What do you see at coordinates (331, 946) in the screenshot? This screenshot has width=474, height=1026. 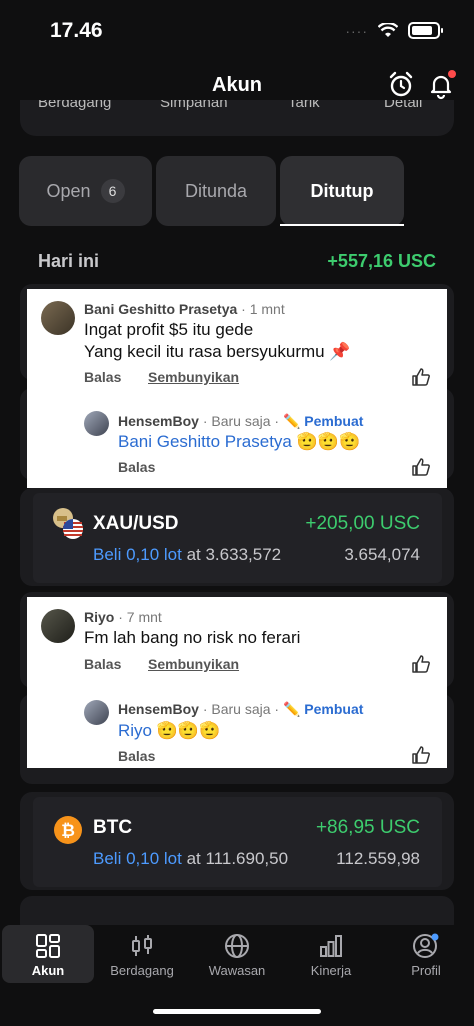 I see `bar-chart-icon` at bounding box center [331, 946].